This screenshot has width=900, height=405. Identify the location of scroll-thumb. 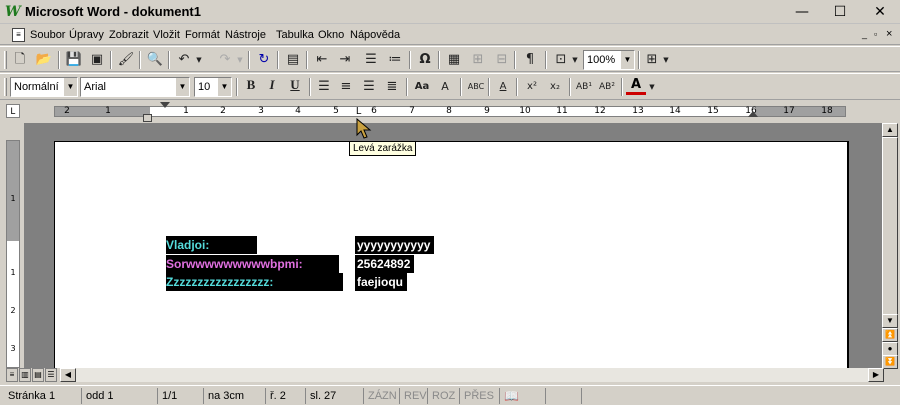
(890, 227).